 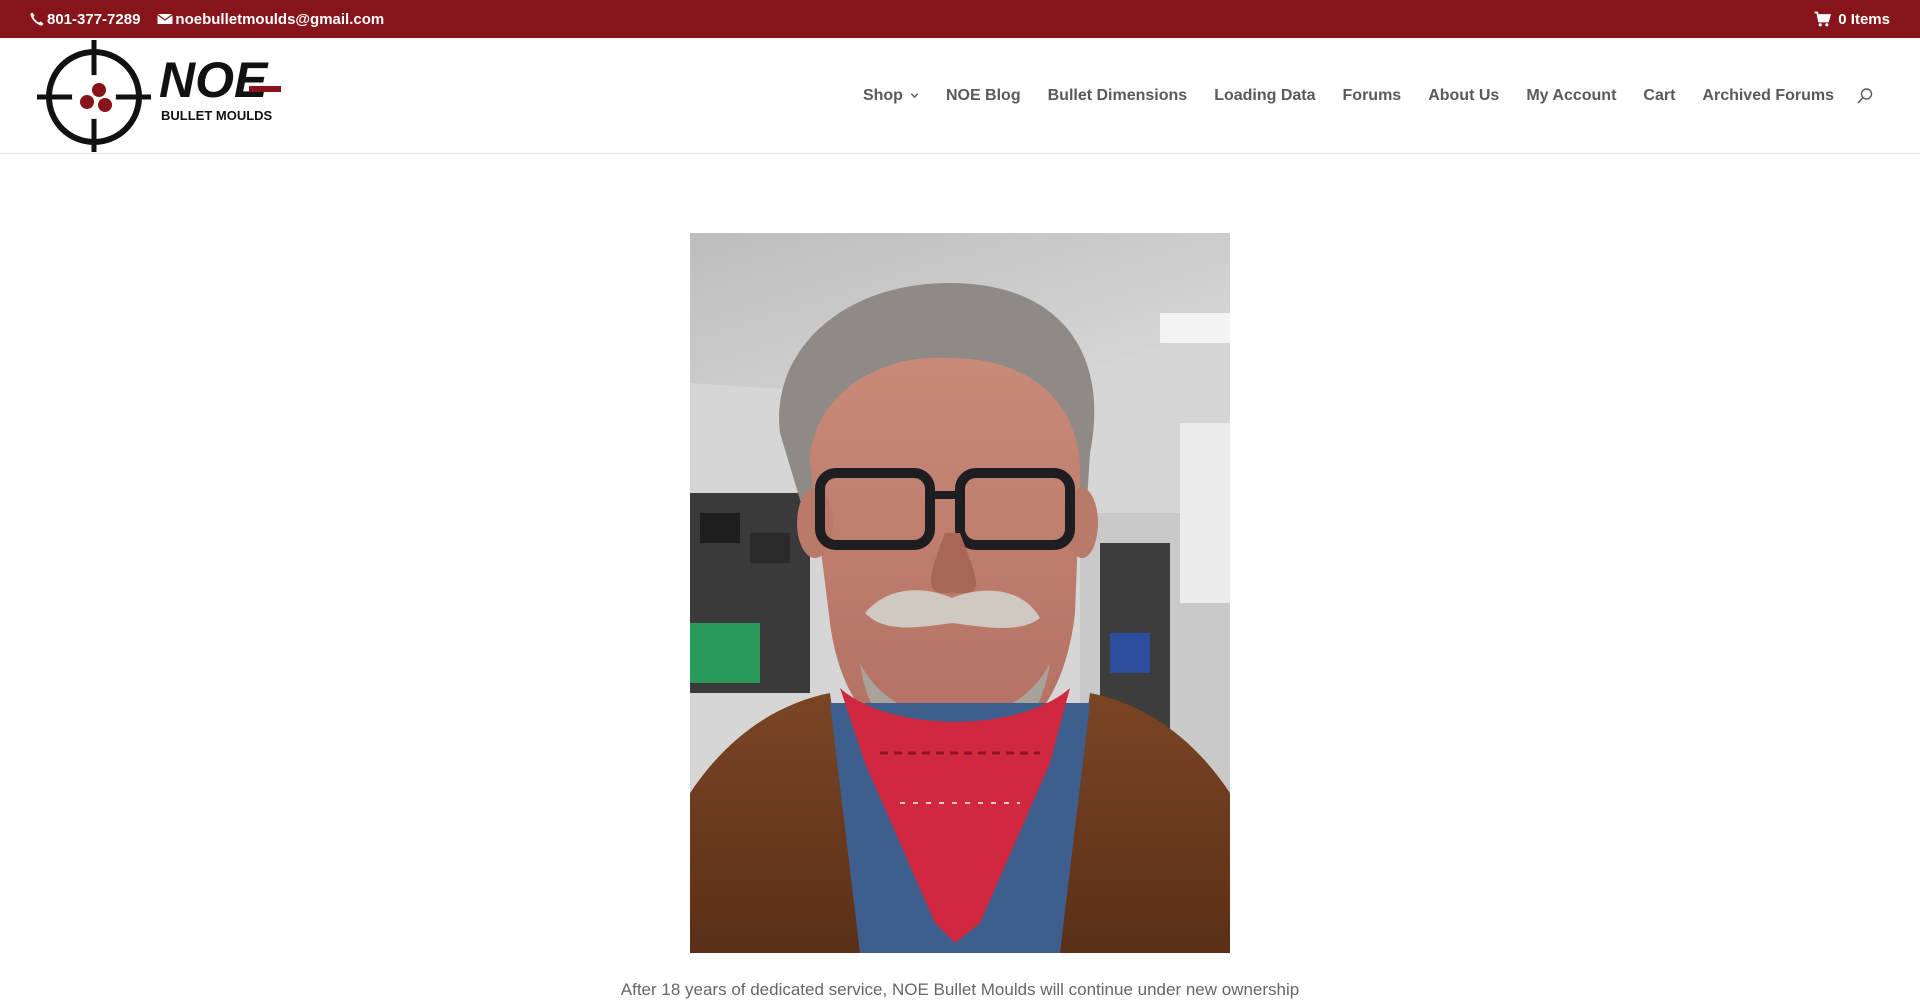 What do you see at coordinates (1864, 19) in the screenshot?
I see `cart-count: 0 Items` at bounding box center [1864, 19].